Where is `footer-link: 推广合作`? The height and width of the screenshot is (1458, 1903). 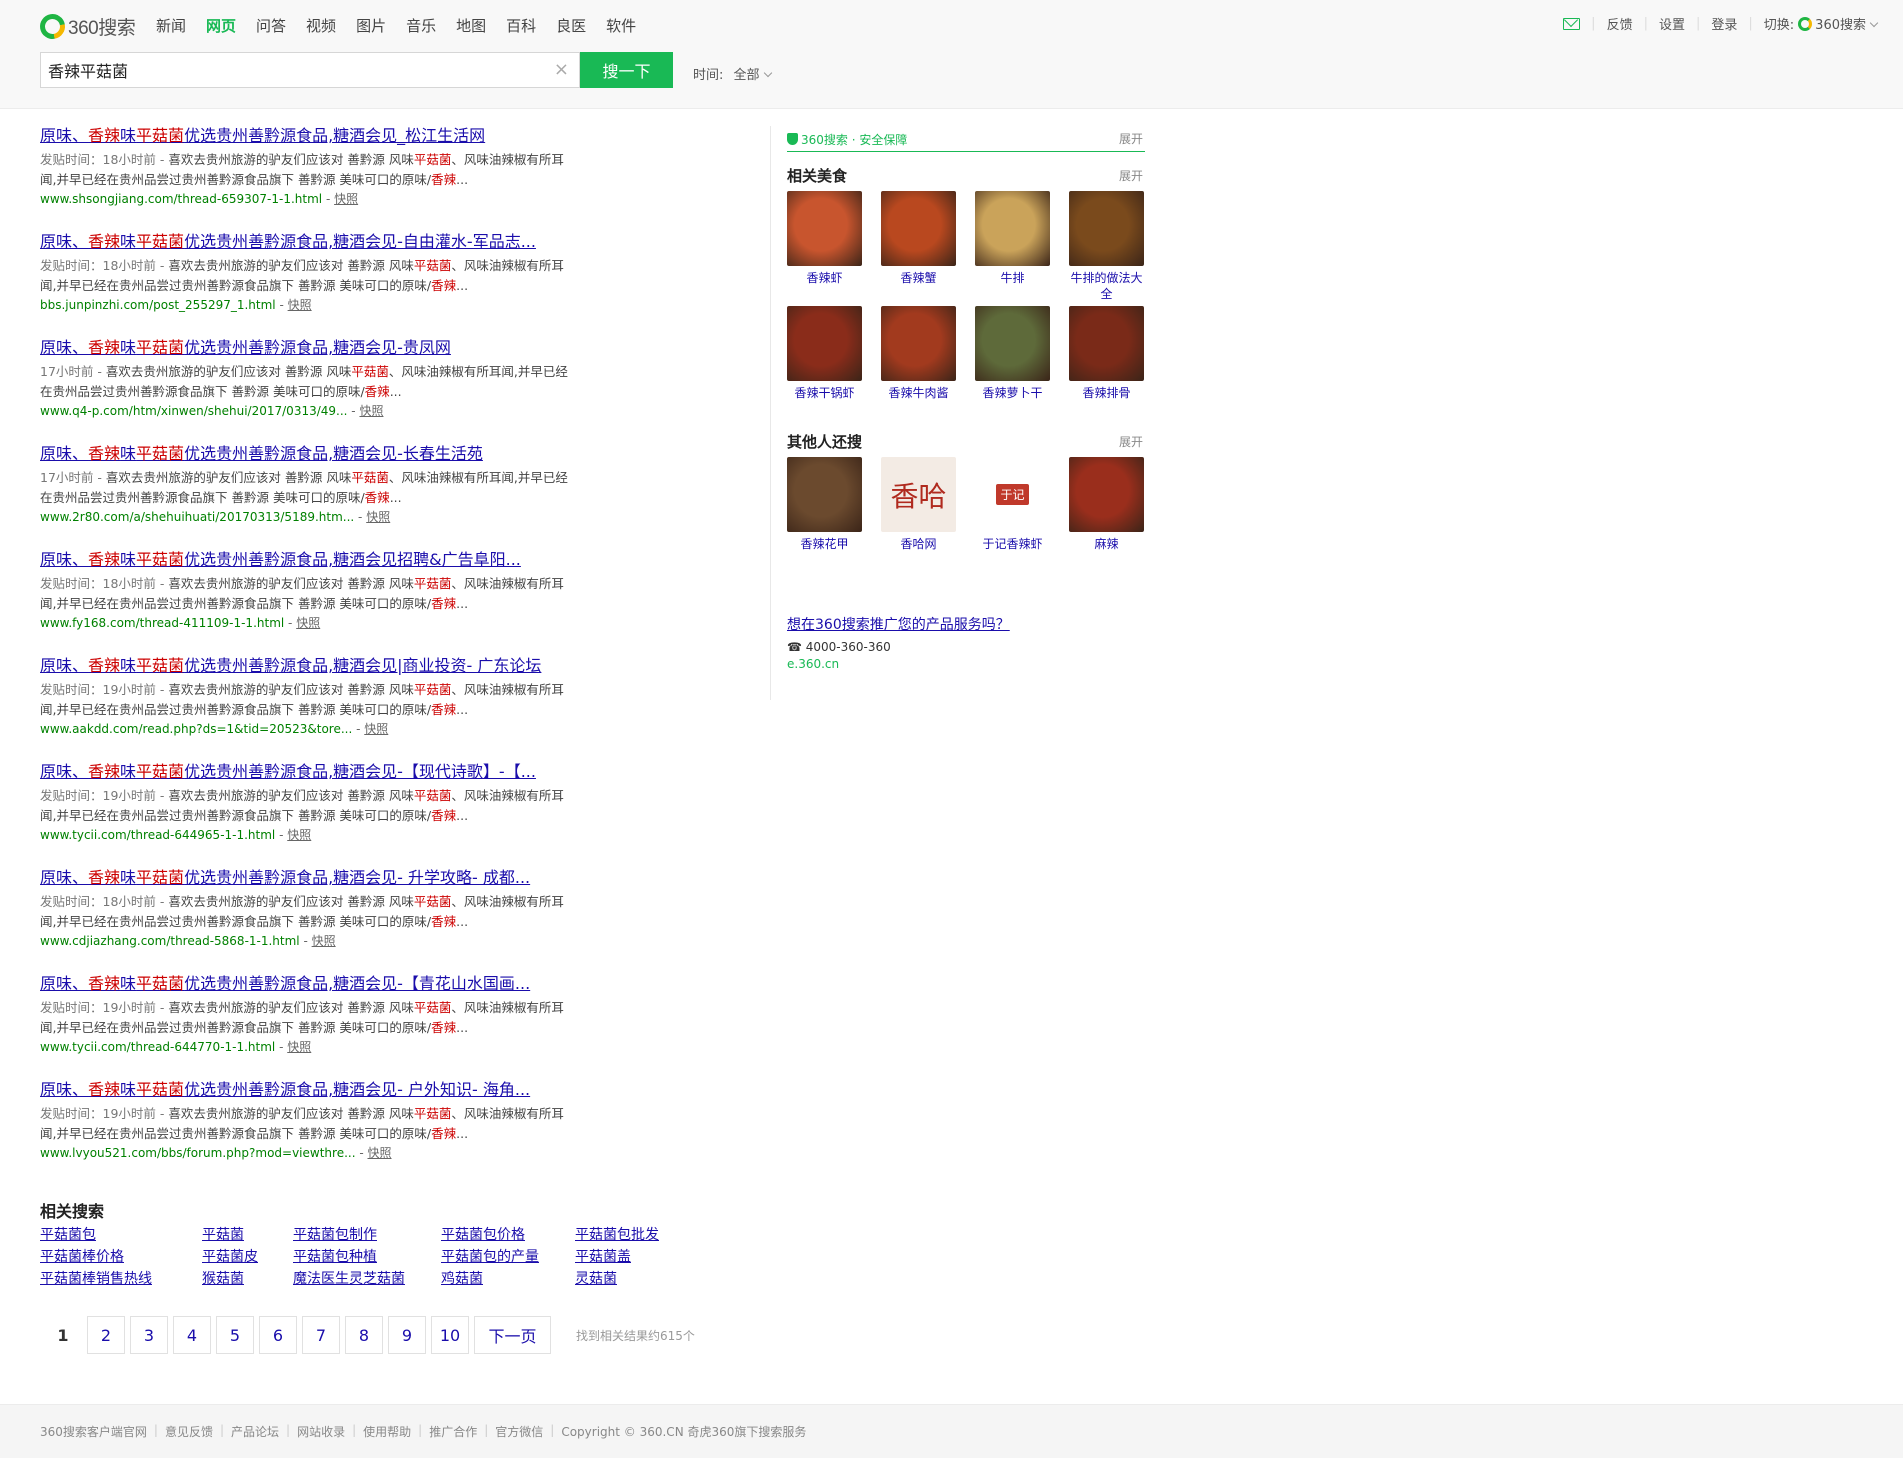 footer-link: 推广合作 is located at coordinates (453, 1431).